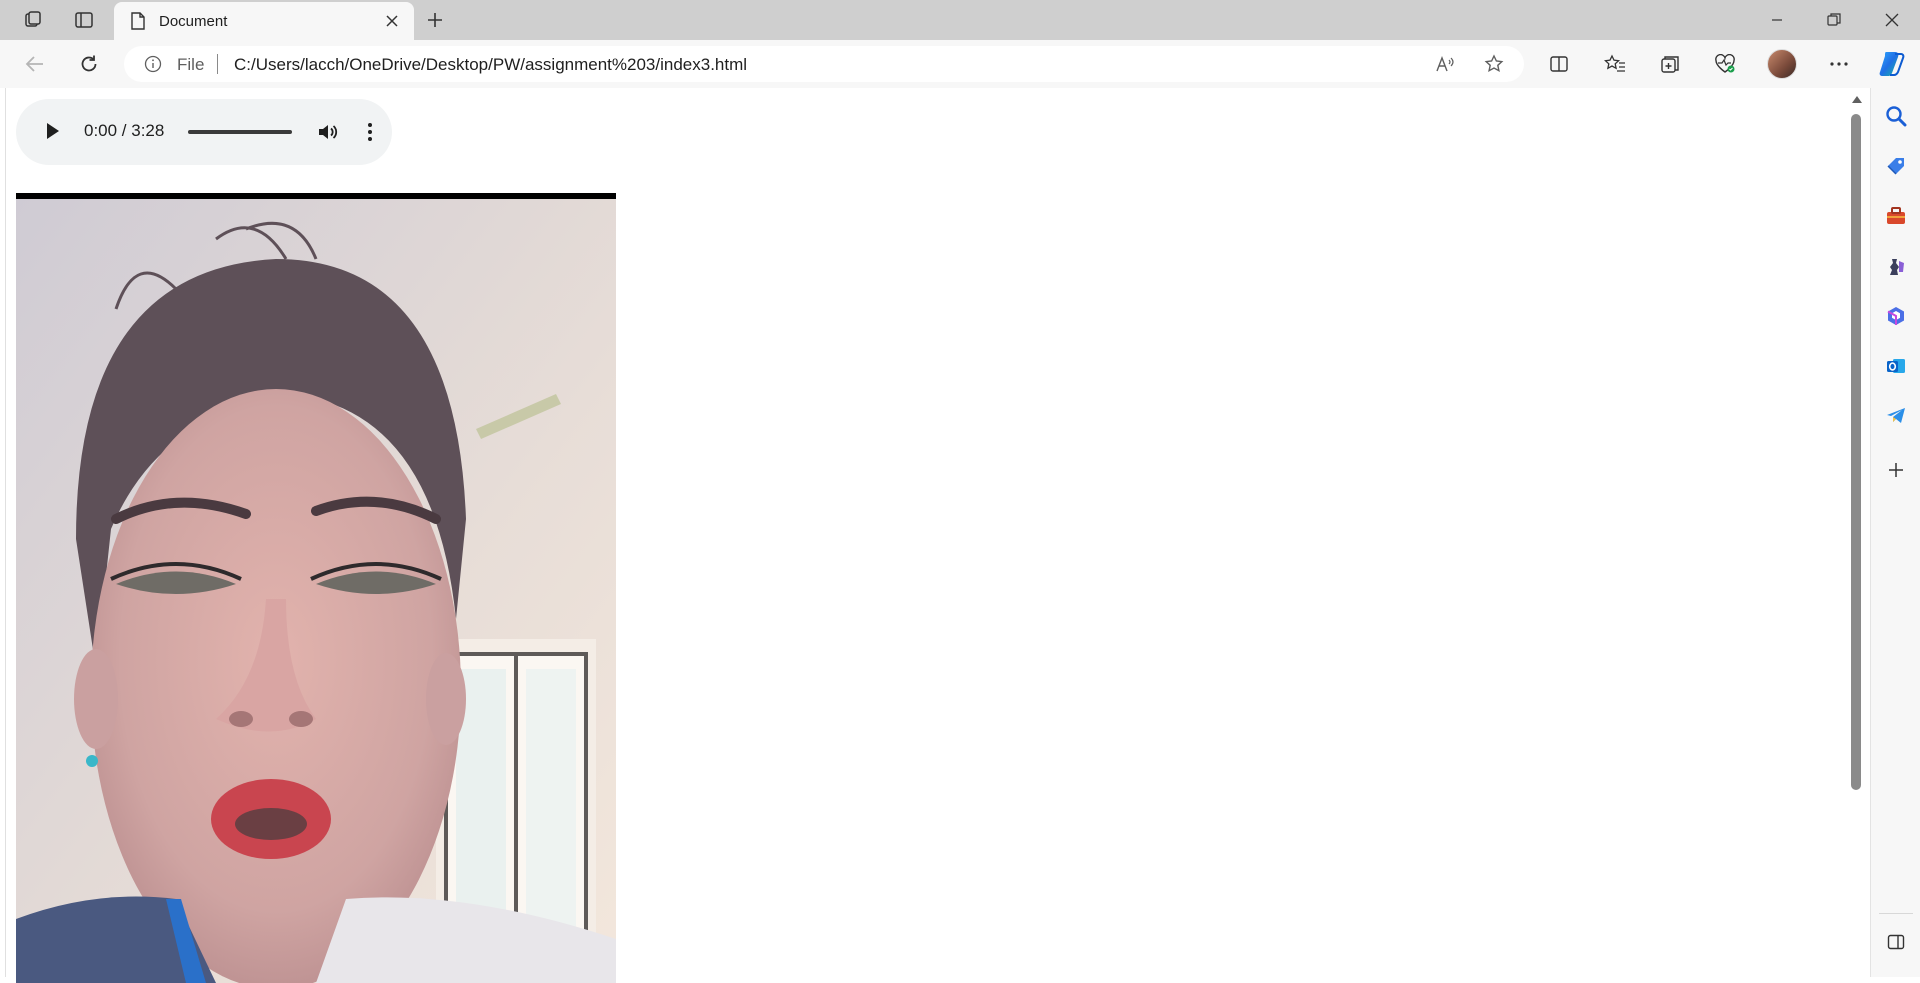 This screenshot has height=983, width=1920. I want to click on audio-player: 0:00 / 3:28, so click(204, 132).